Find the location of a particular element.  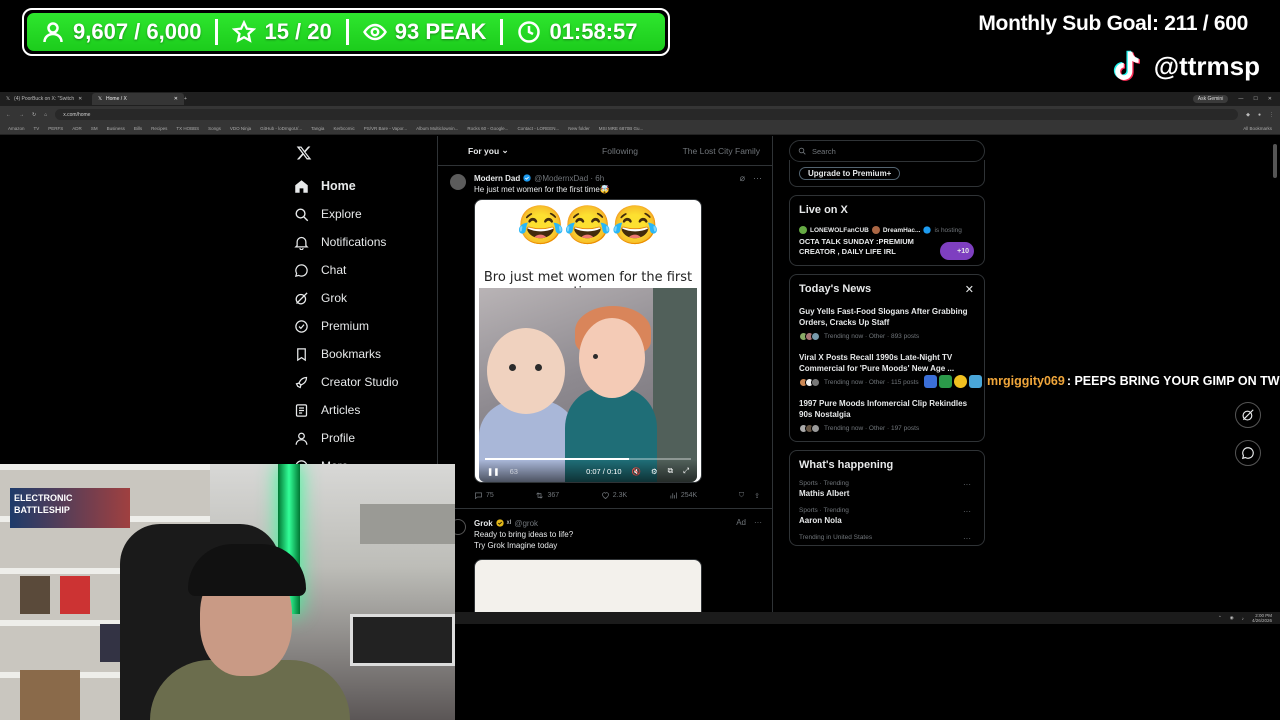

video-frame: ❚❚ 63 0:07 / 0:10 🔇 ⚙ ⧉ ⤢ is located at coordinates (588, 385).